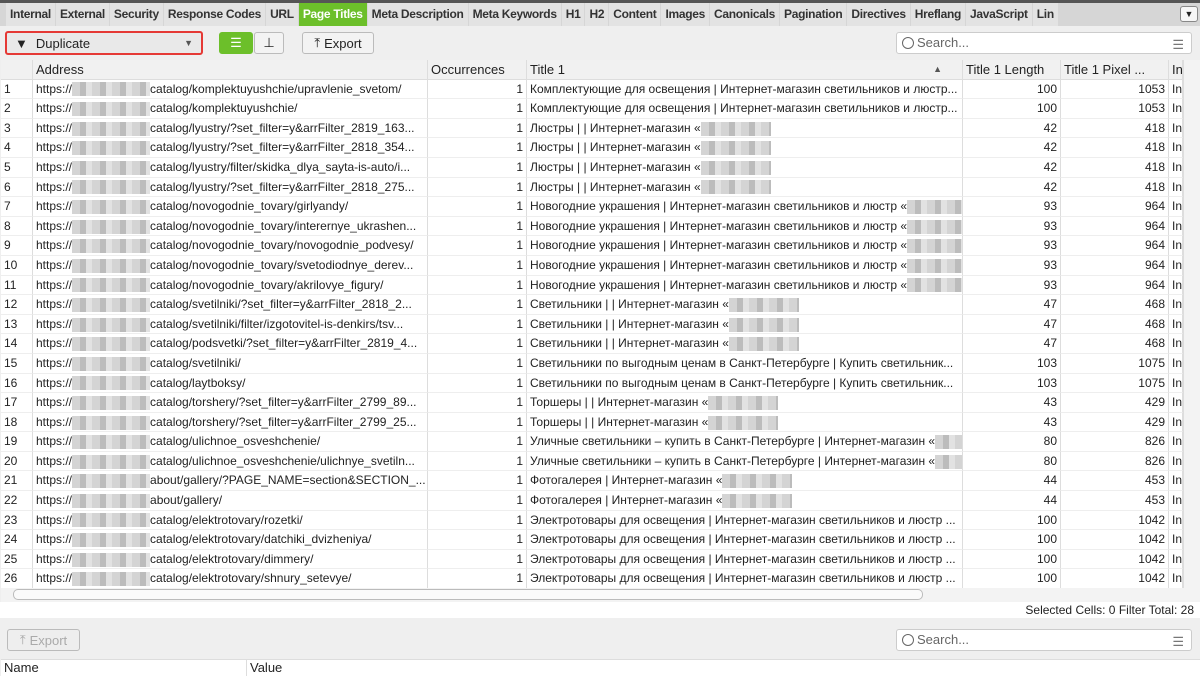  What do you see at coordinates (1044, 43) in the screenshot?
I see `search-input: Search... ☰` at bounding box center [1044, 43].